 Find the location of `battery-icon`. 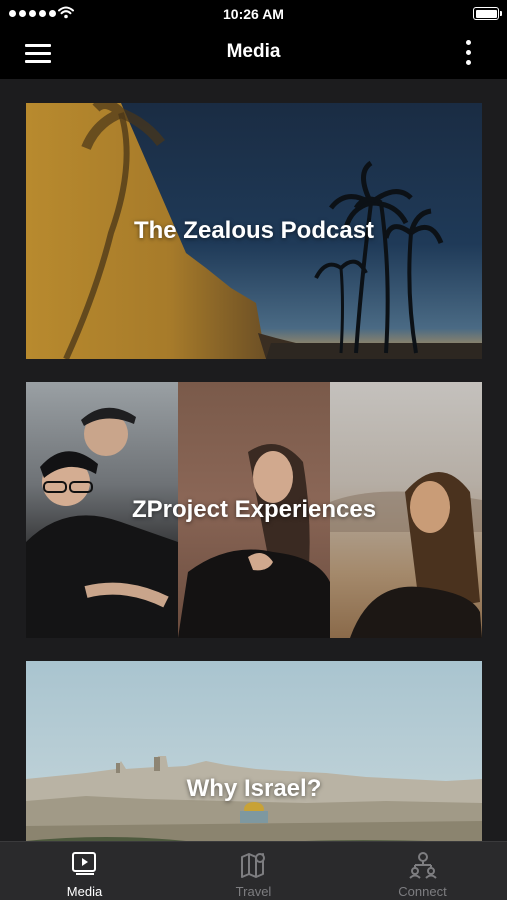

battery-icon is located at coordinates (487, 13).